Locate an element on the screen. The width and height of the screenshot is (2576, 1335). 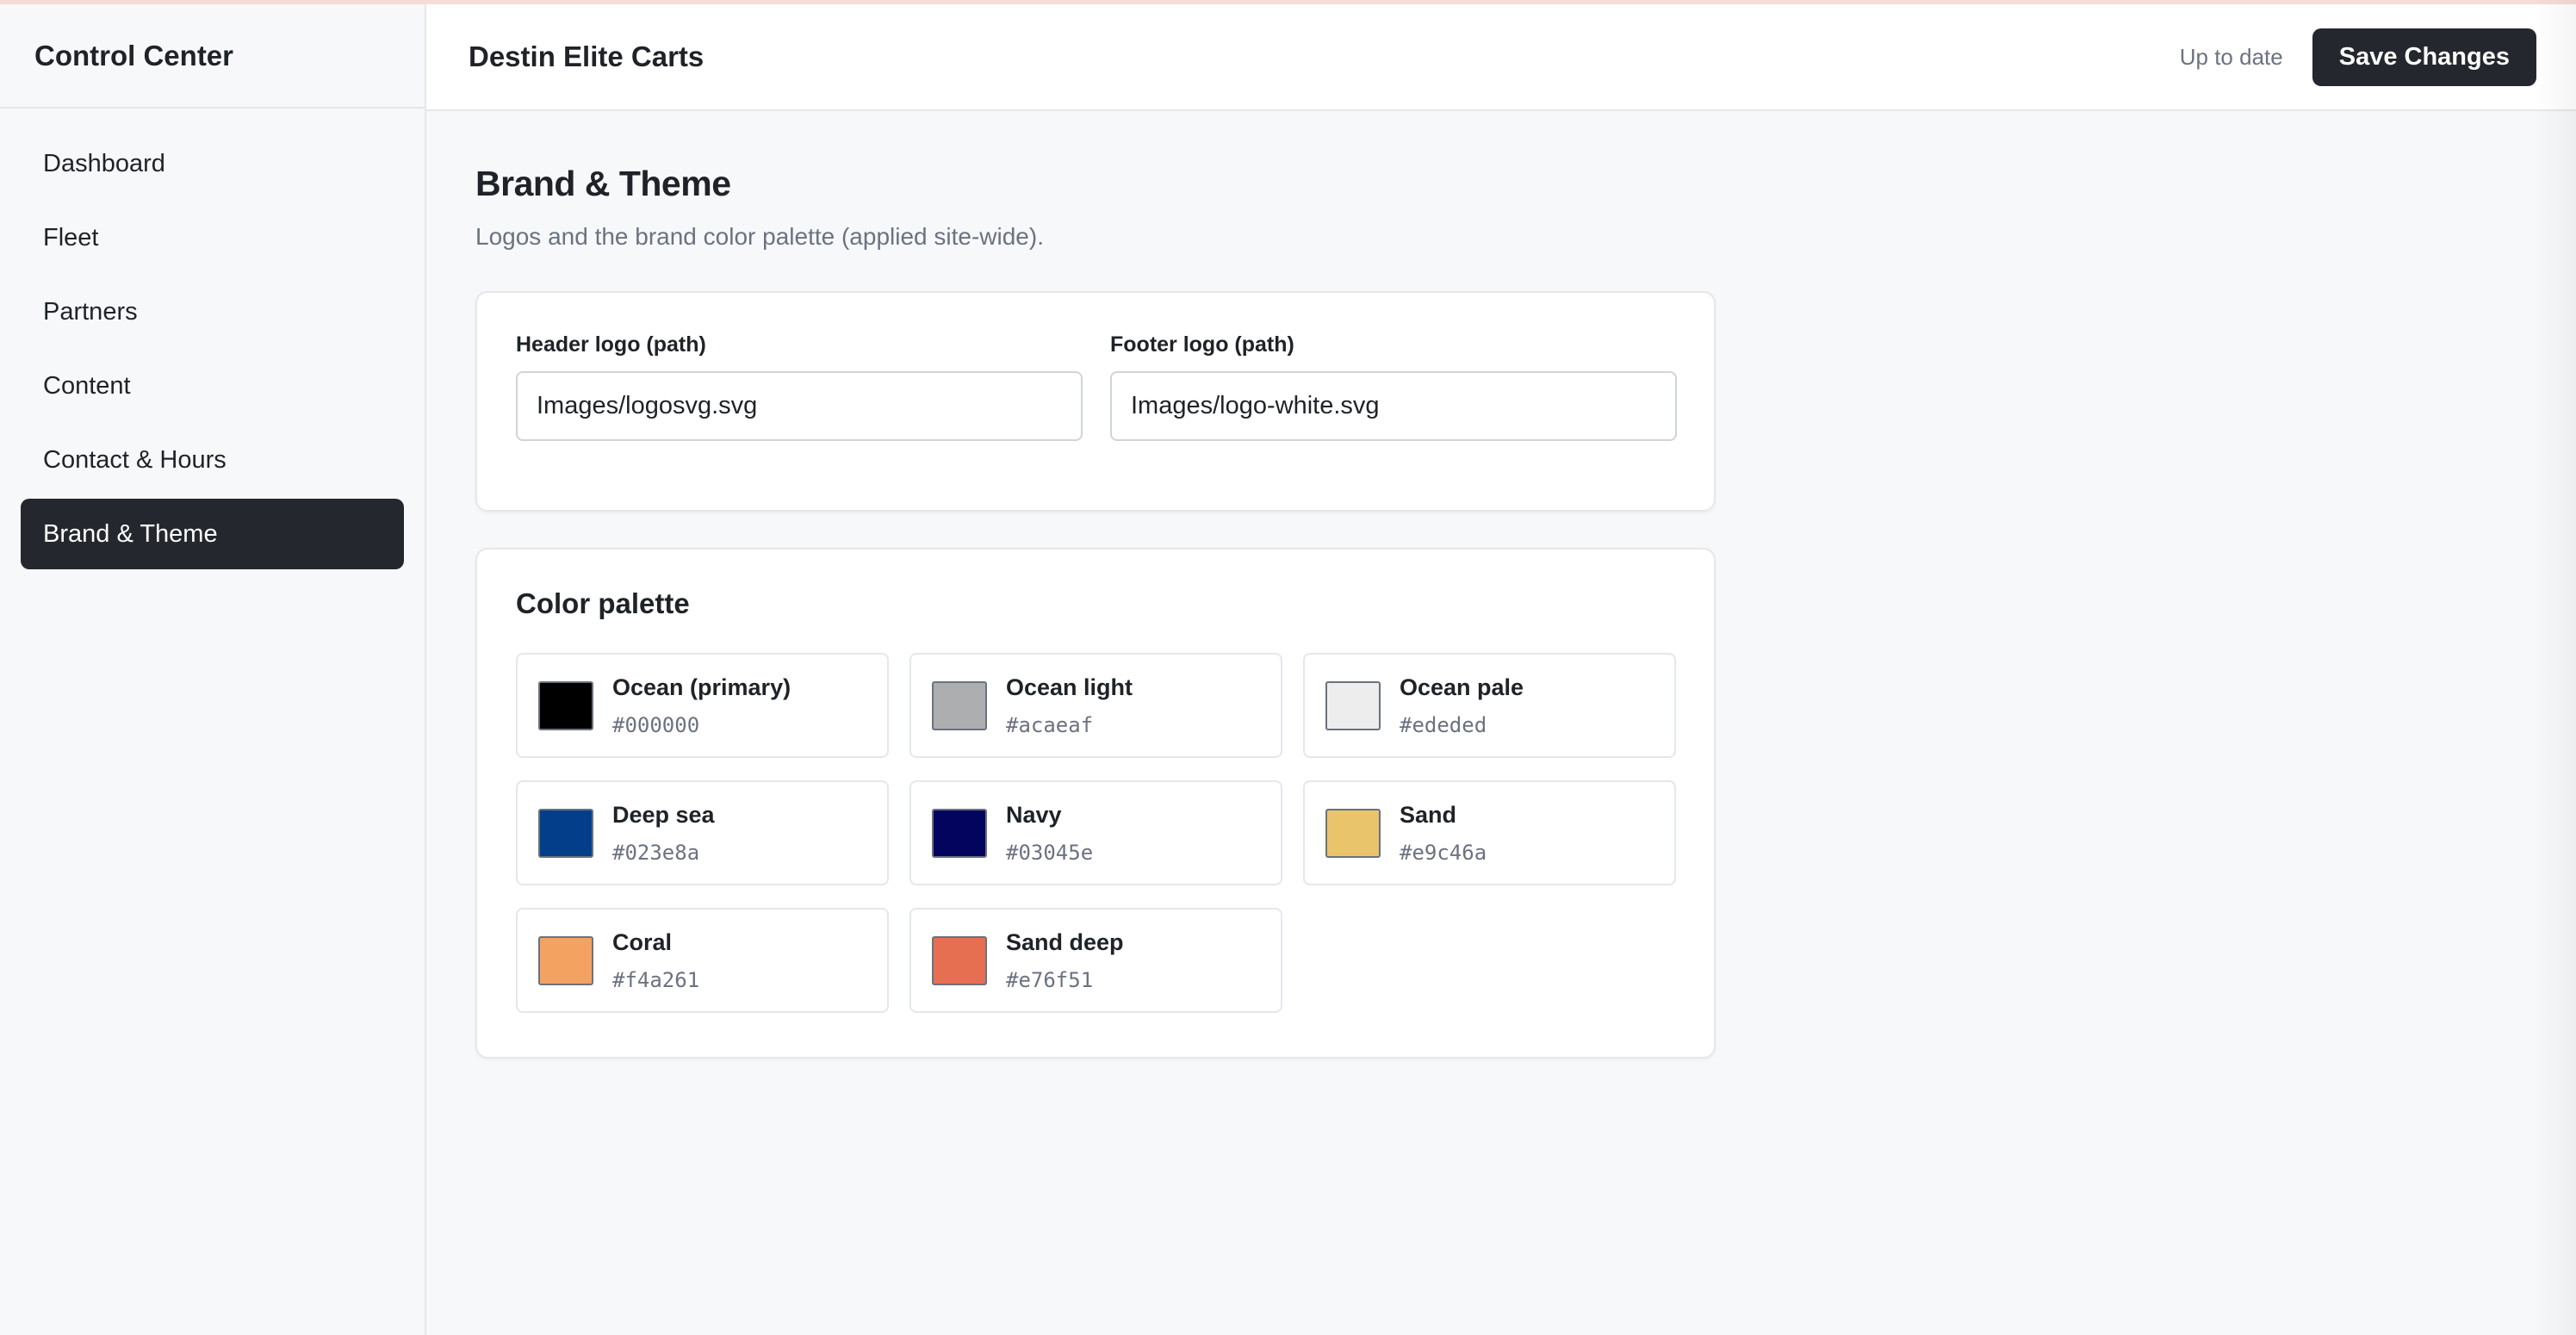
sidebar-title: Control Center is located at coordinates (212, 56).